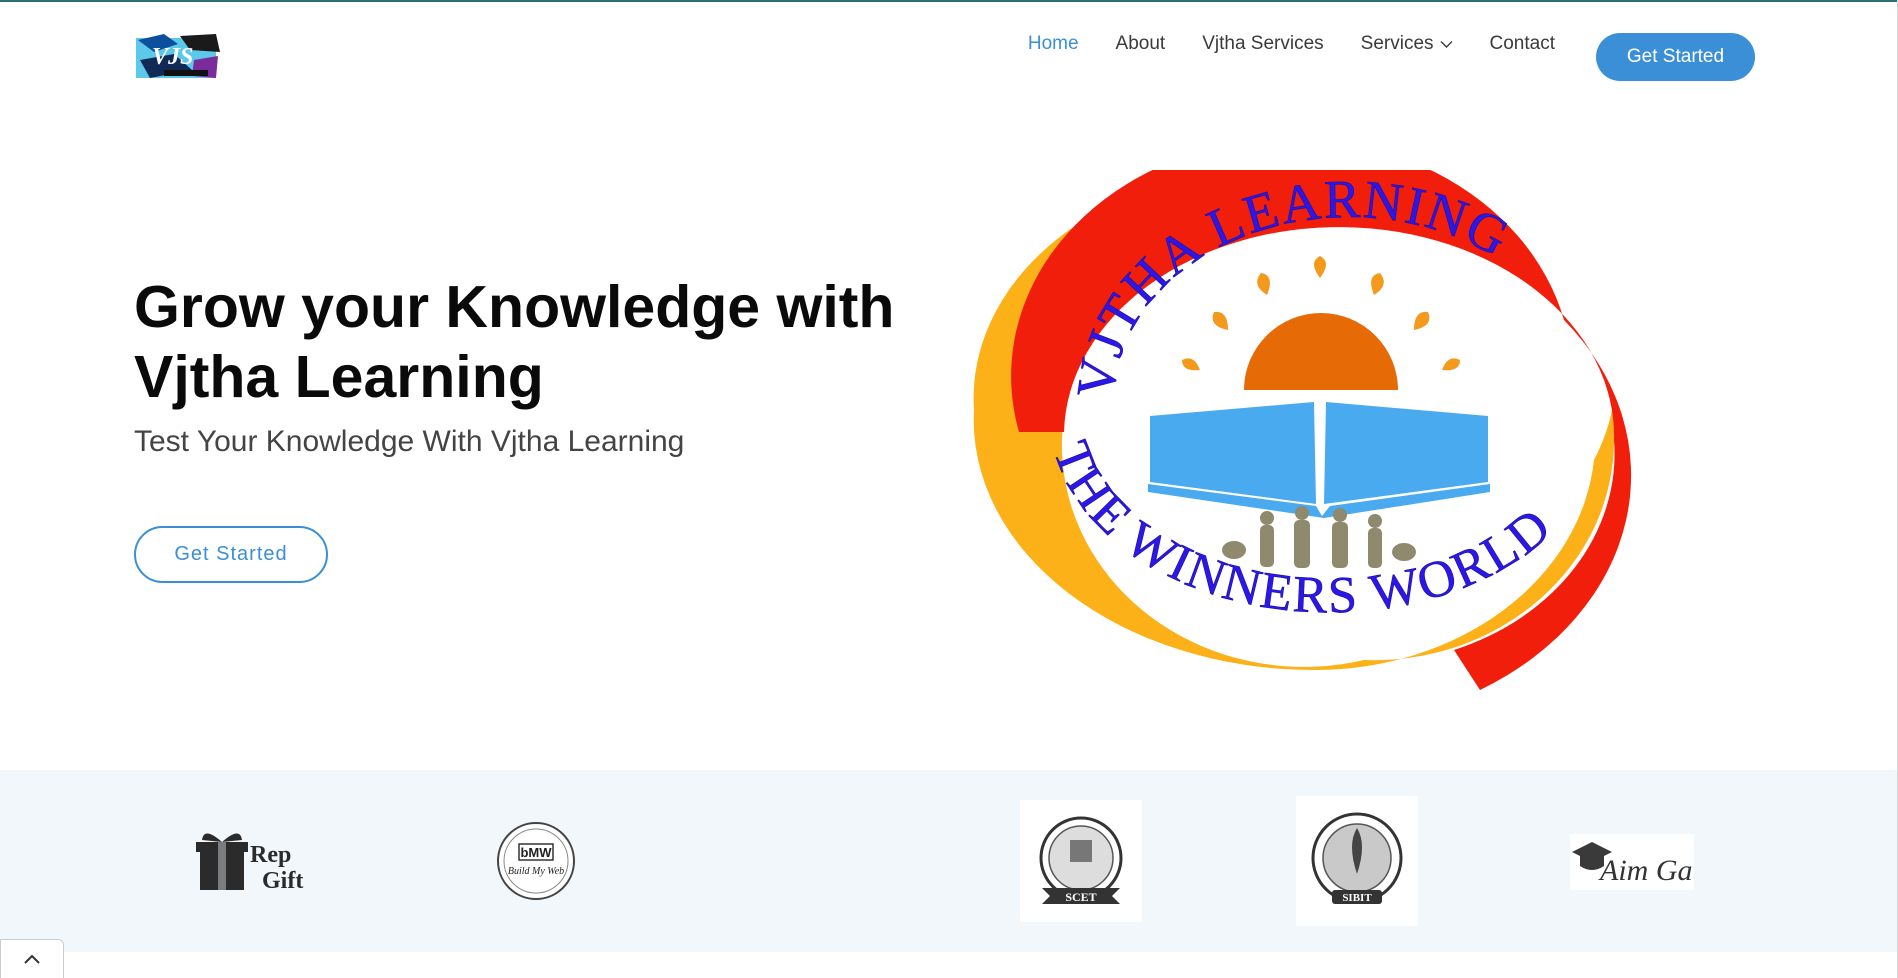  I want to click on sibit-seal-icon: SIBIT, so click(1357, 858).